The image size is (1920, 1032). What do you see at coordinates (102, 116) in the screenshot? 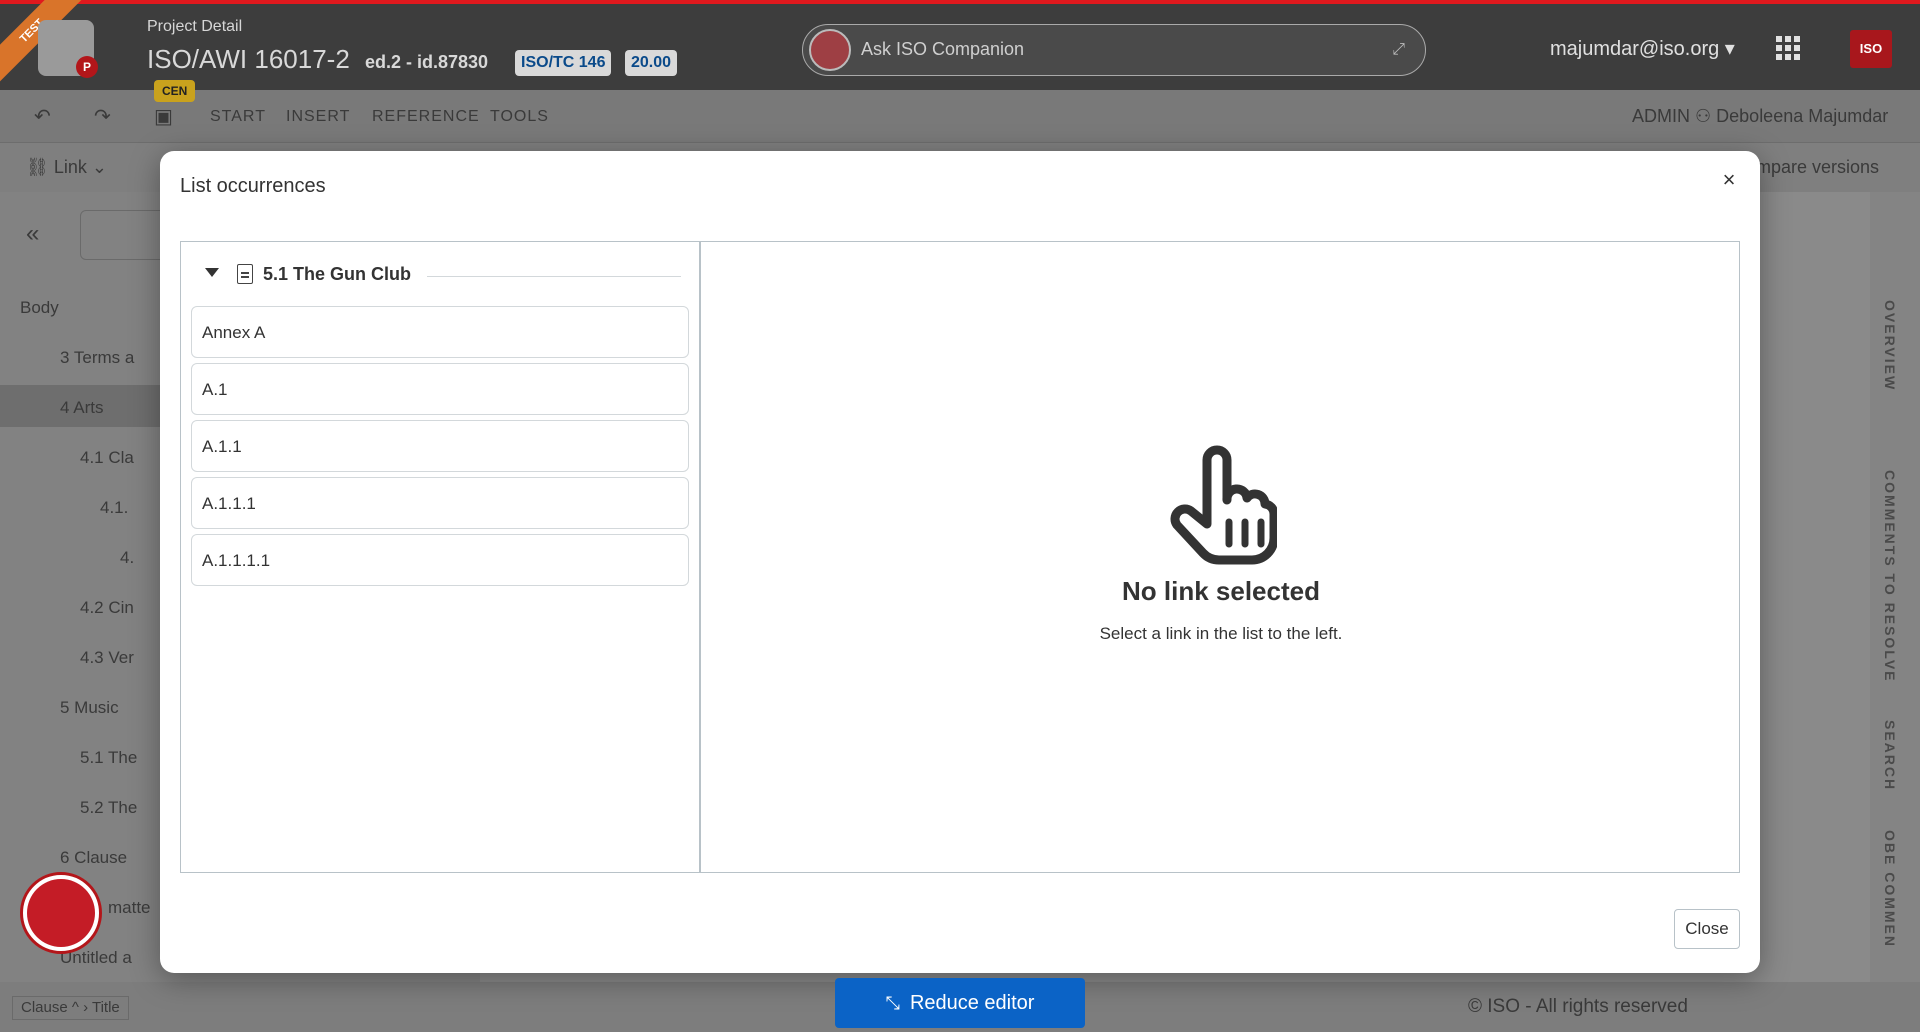
I see `redo-icon: ↷` at bounding box center [102, 116].